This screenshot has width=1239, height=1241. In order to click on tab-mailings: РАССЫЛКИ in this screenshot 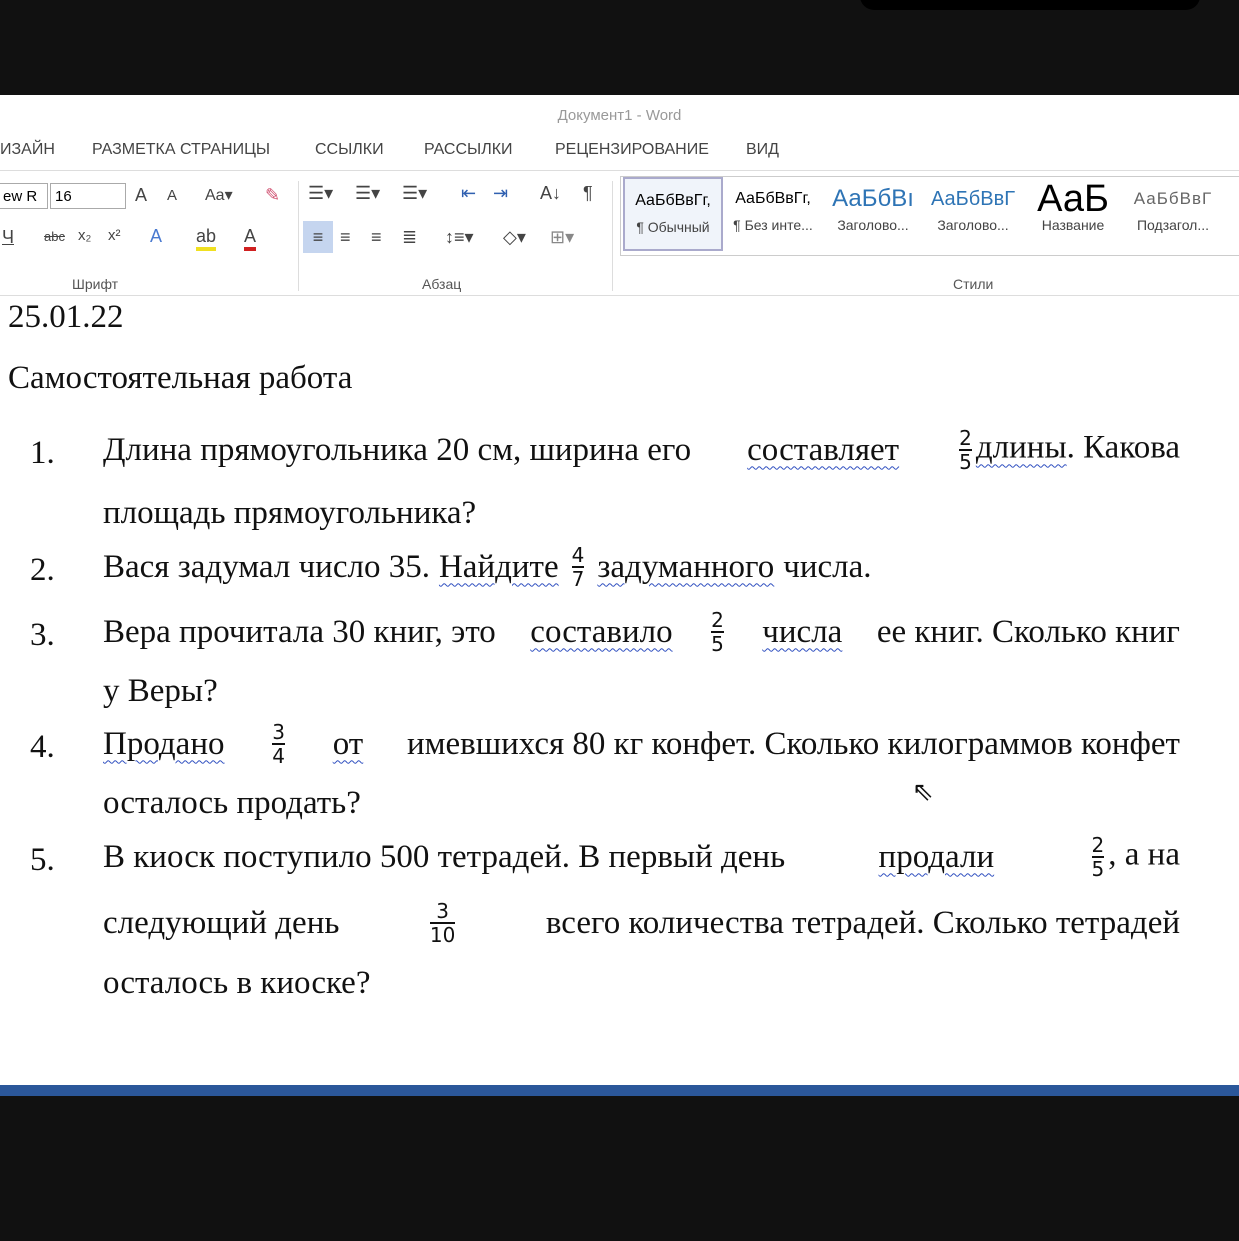, I will do `click(468, 150)`.